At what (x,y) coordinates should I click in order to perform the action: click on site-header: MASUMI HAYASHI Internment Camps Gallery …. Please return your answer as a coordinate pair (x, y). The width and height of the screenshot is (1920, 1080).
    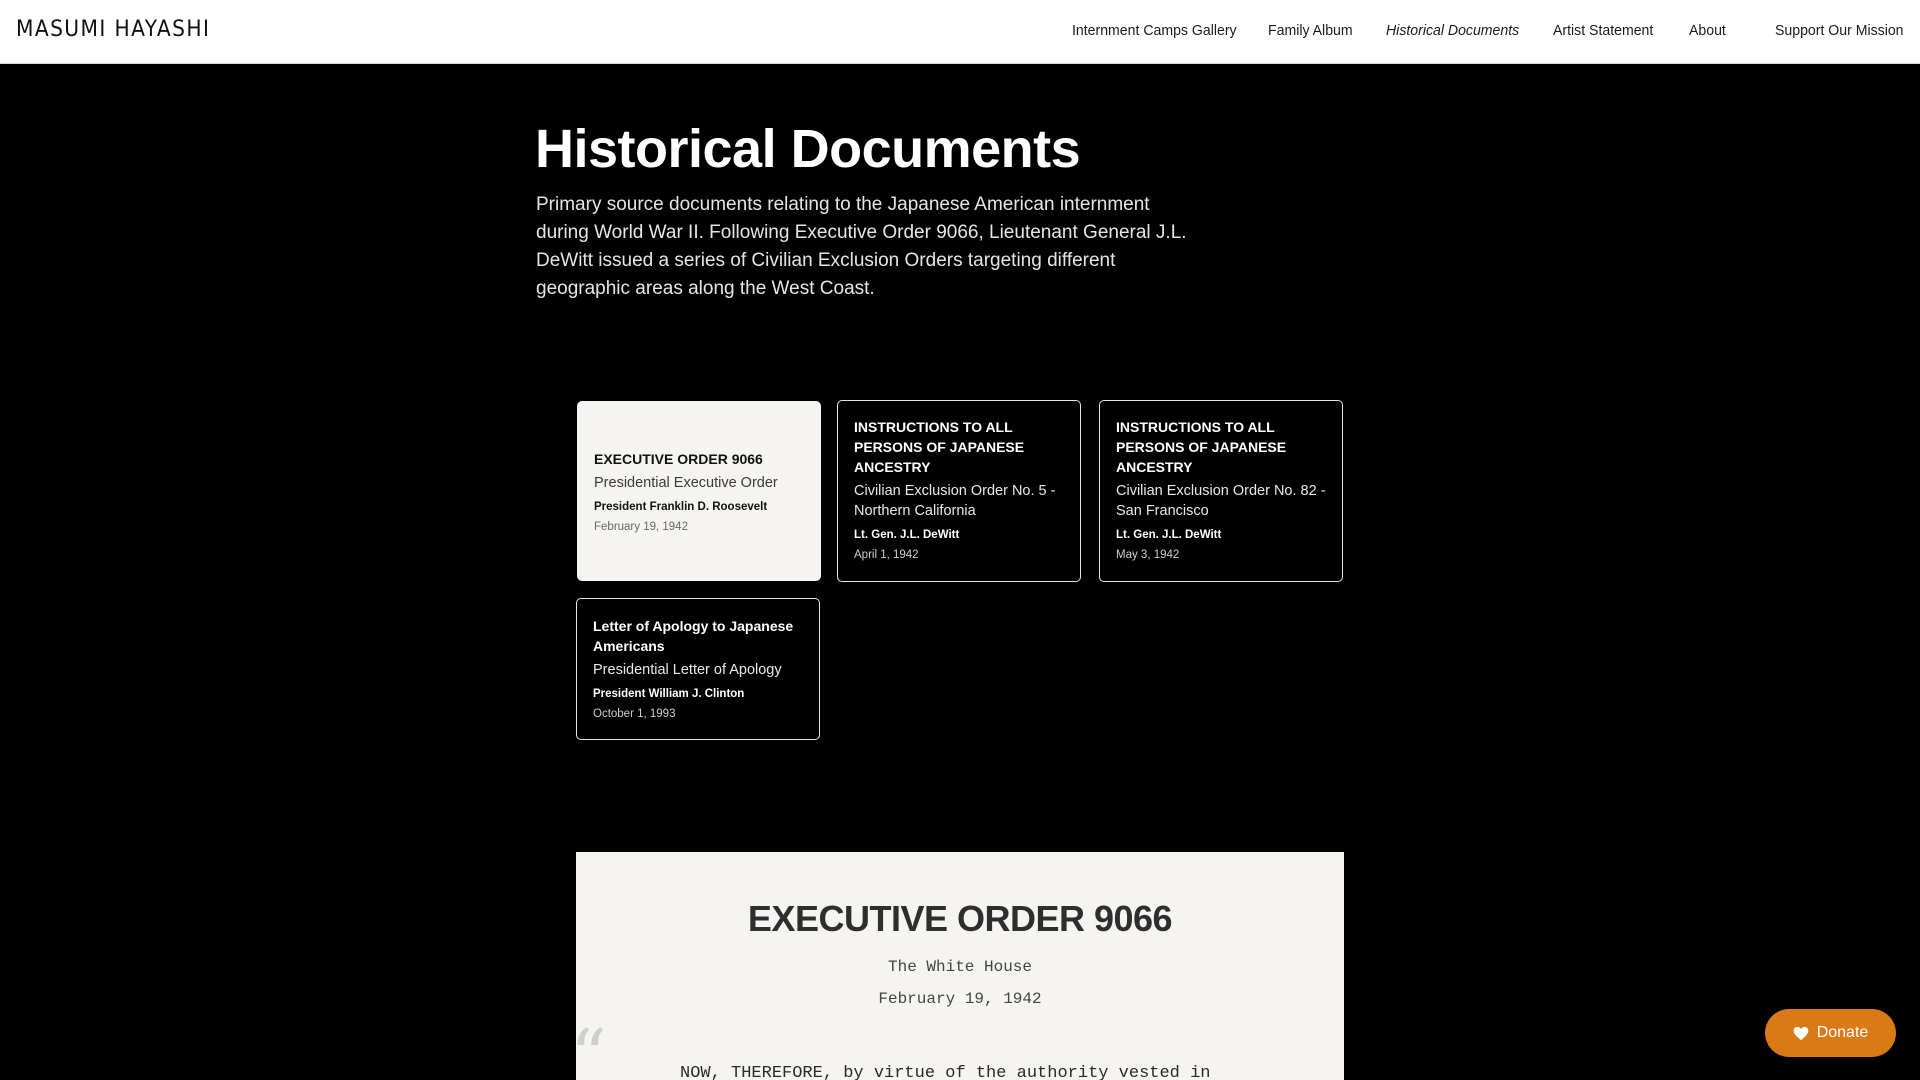
    Looking at the image, I should click on (960, 32).